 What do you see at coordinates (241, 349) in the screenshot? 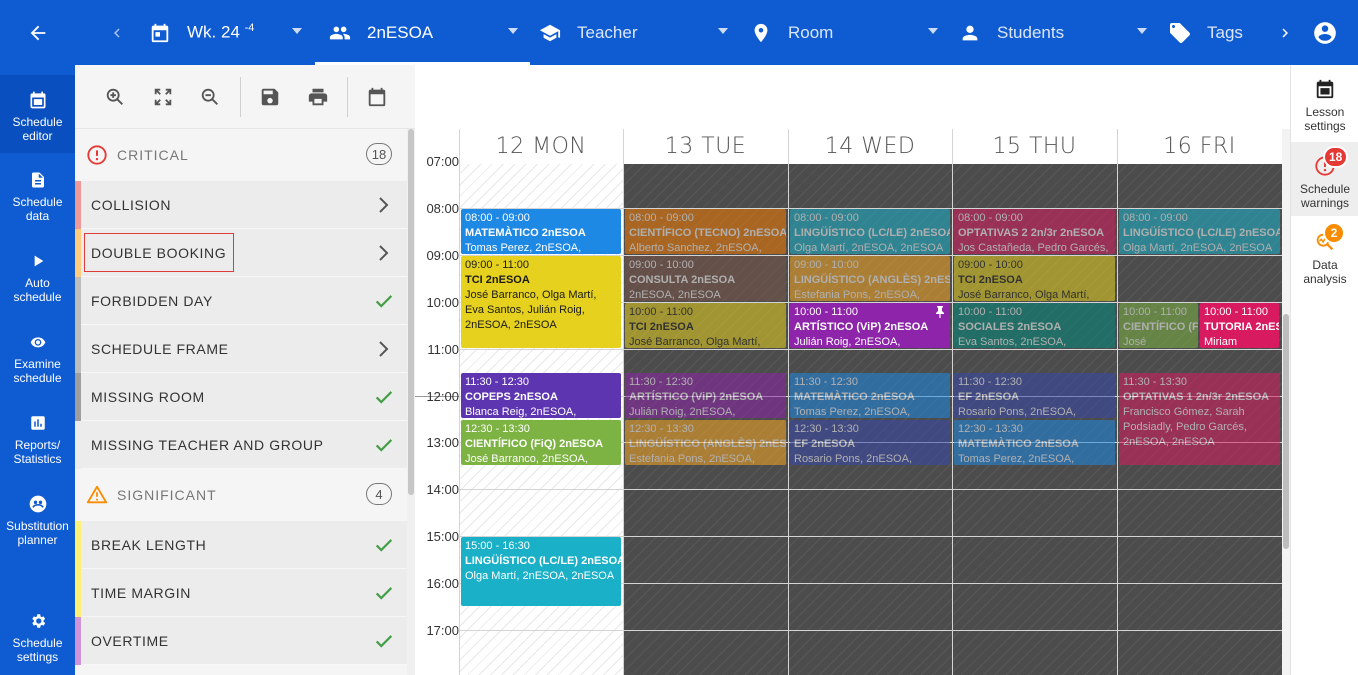
I see `warning-row-schedule-frame: SCHEDULE FRAME` at bounding box center [241, 349].